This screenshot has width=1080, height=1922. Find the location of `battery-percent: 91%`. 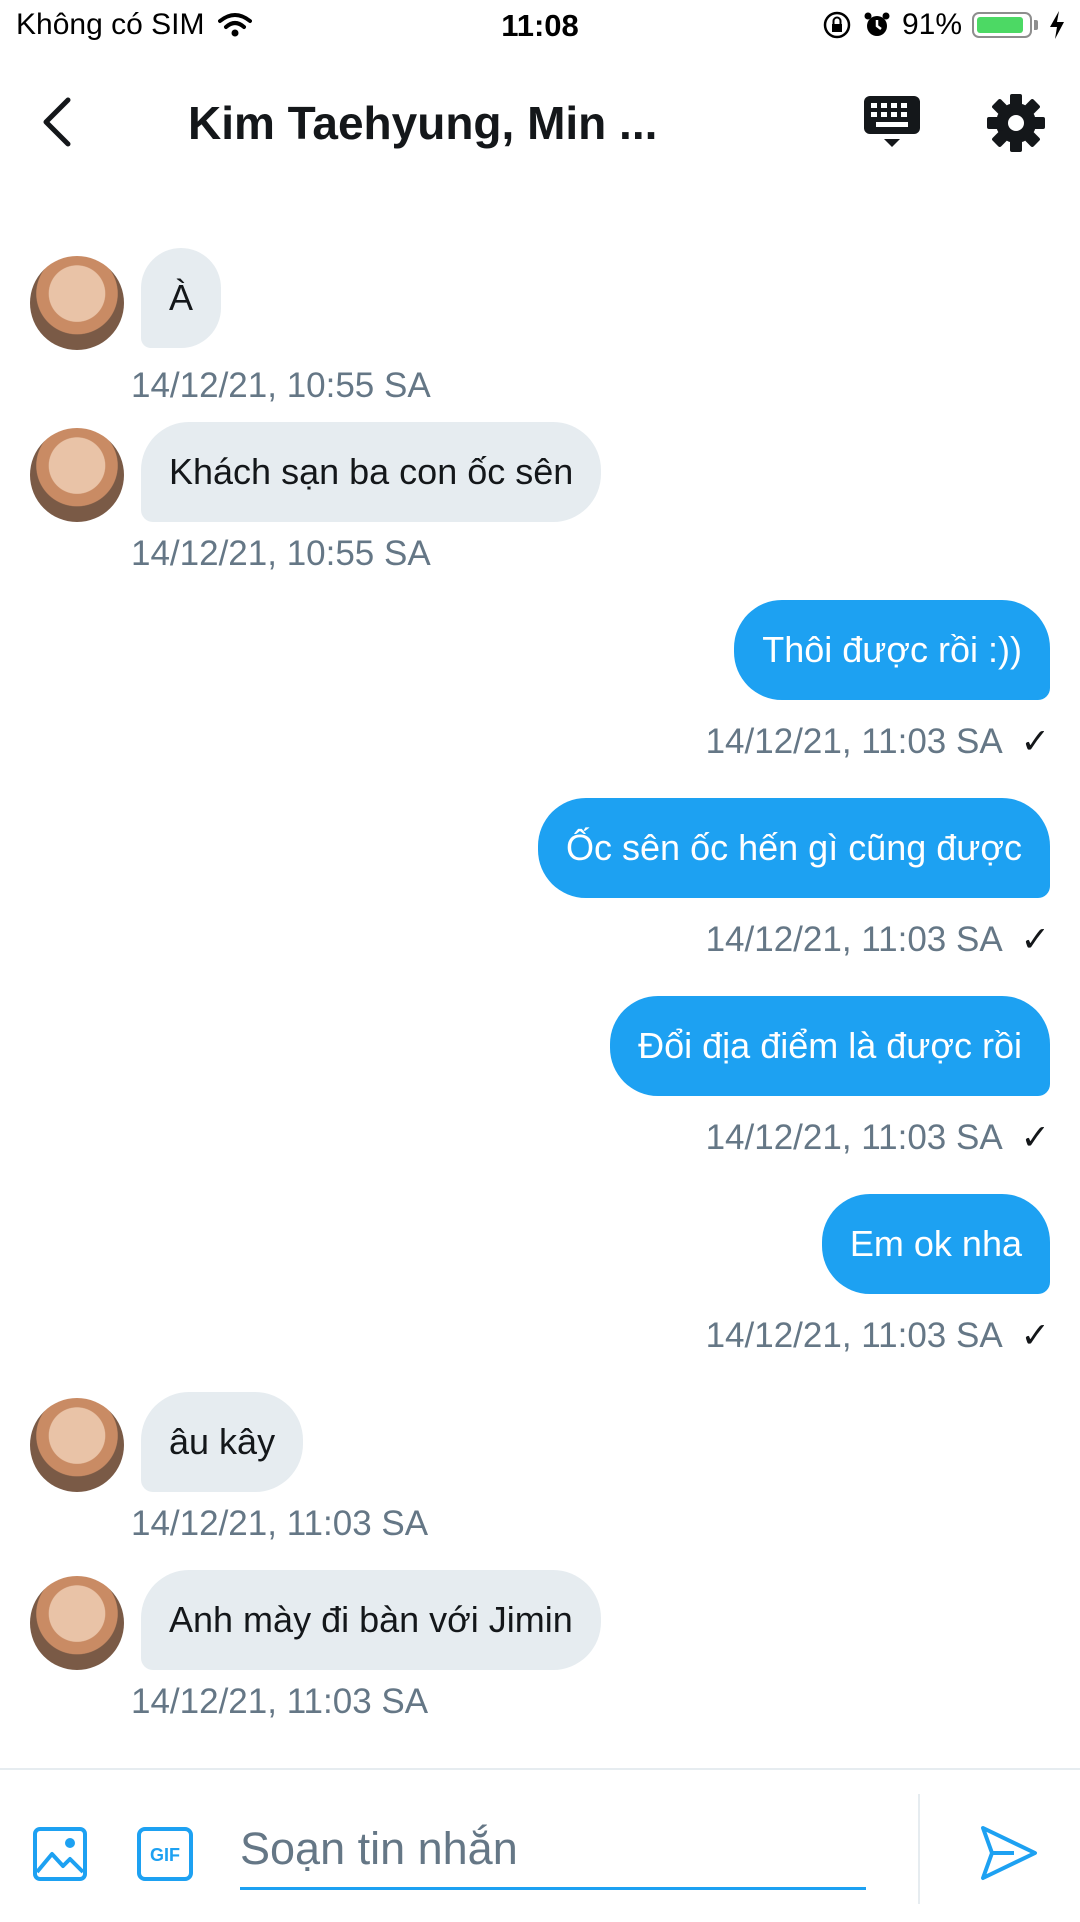

battery-percent: 91% is located at coordinates (931, 24).